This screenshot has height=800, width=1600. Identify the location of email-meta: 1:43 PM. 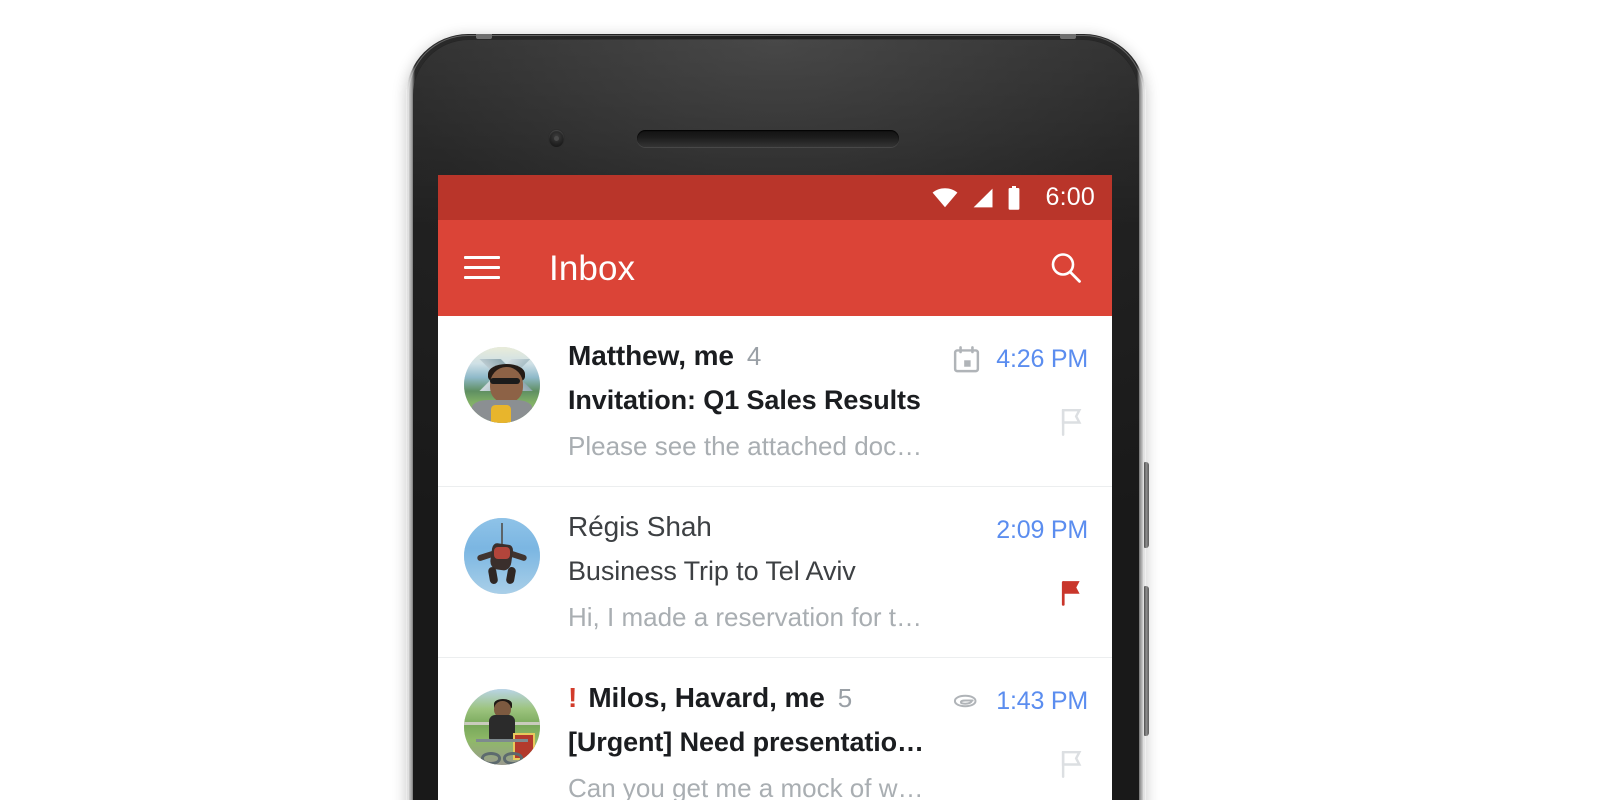
(1013, 740).